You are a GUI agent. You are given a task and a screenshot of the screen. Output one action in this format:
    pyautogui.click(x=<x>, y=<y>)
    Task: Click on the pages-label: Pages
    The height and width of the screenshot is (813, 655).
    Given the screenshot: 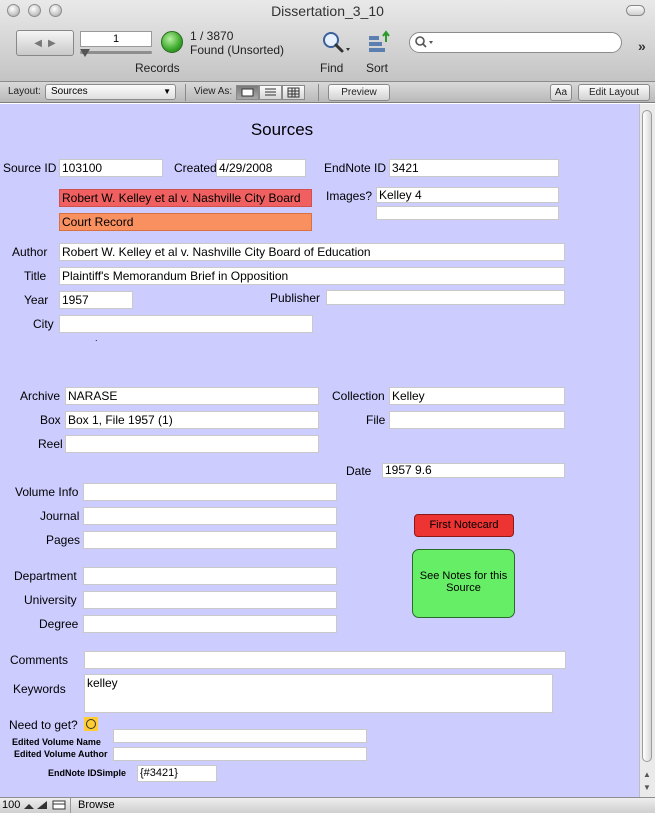 What is the action you would take?
    pyautogui.click(x=63, y=540)
    